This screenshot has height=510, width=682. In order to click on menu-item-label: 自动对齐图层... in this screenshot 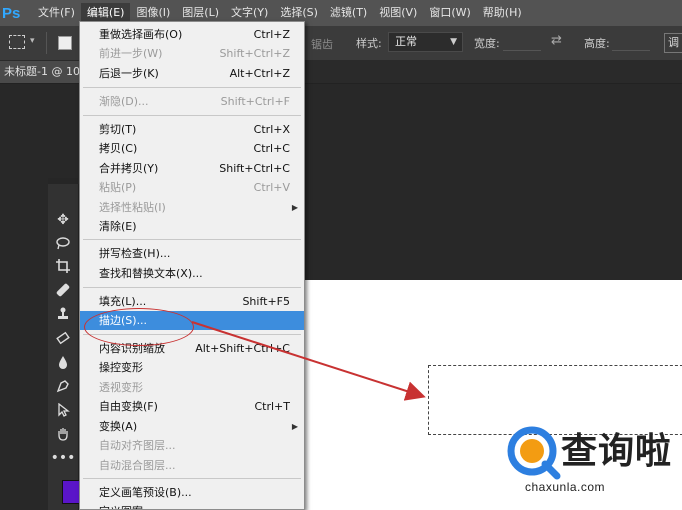, I will do `click(137, 445)`.